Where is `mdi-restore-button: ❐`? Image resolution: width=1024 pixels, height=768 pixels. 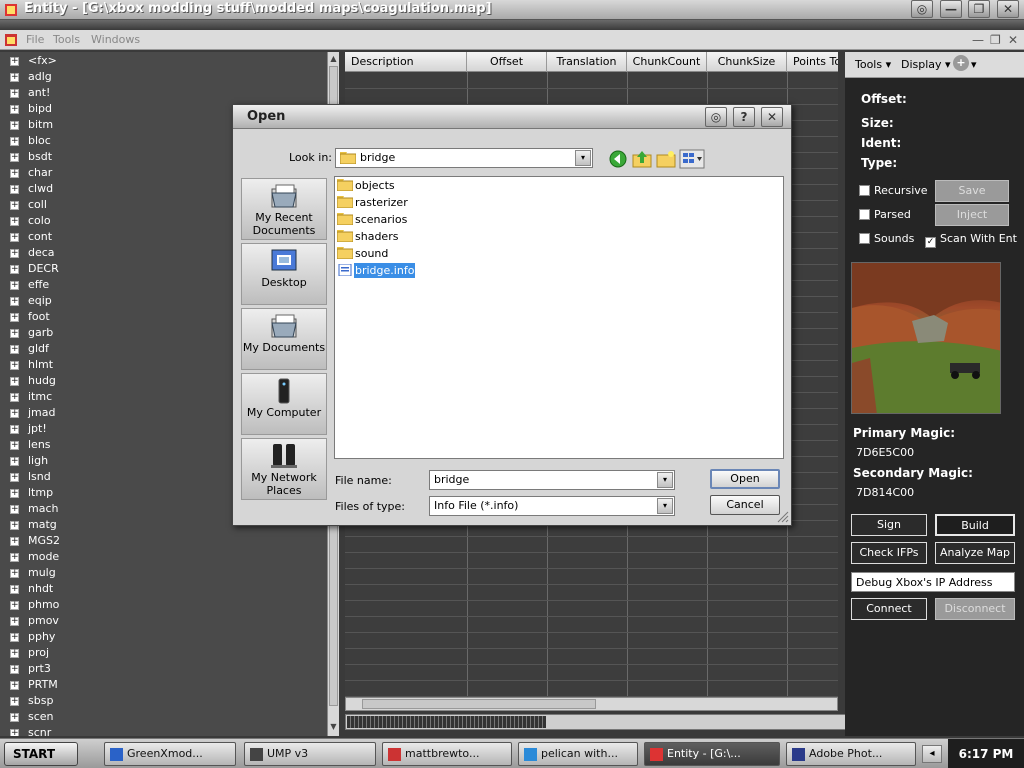 mdi-restore-button: ❐ is located at coordinates (995, 40).